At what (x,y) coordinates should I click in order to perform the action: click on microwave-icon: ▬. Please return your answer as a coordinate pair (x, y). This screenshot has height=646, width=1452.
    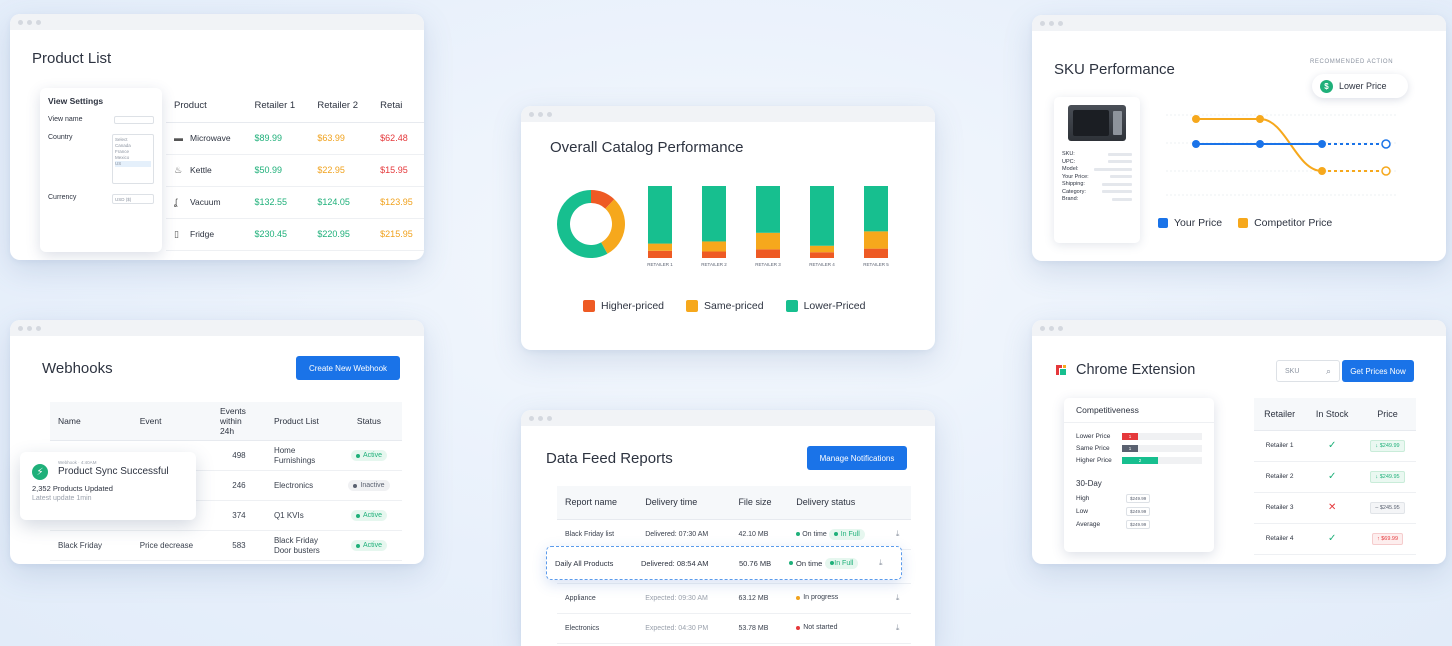
    Looking at the image, I should click on (178, 138).